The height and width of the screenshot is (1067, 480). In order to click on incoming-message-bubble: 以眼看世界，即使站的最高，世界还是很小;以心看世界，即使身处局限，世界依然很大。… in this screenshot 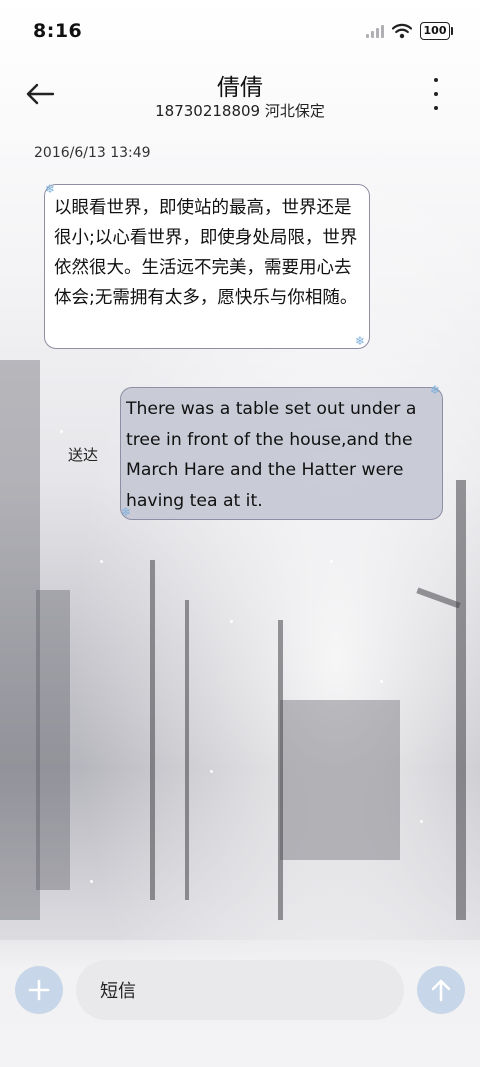, I will do `click(207, 266)`.